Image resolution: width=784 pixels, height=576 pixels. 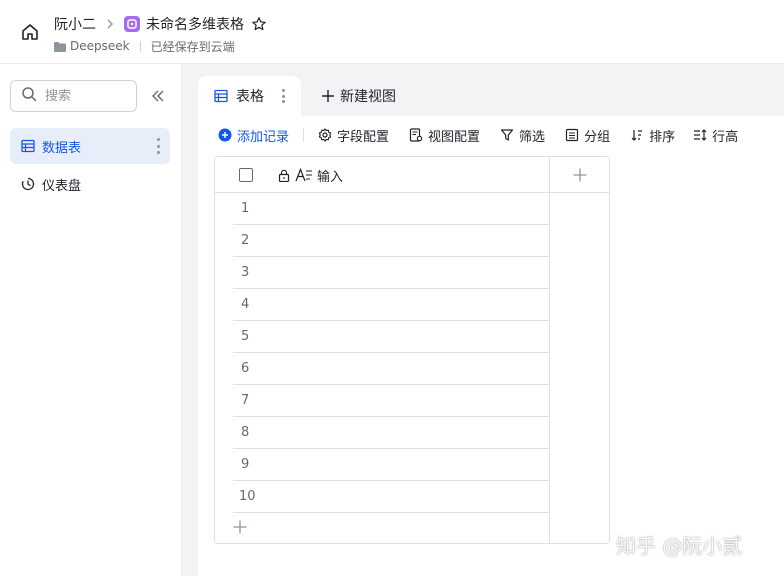 I want to click on view-config-label: 视图配置, so click(x=454, y=137).